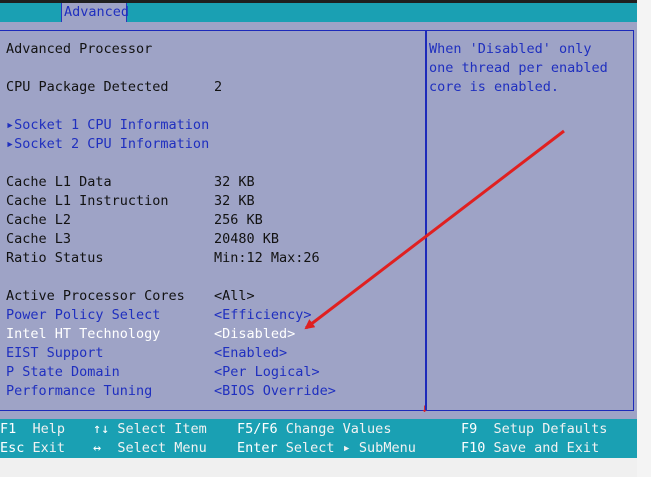  I want to click on key-hint-esc: Esc Exit, so click(32, 448).